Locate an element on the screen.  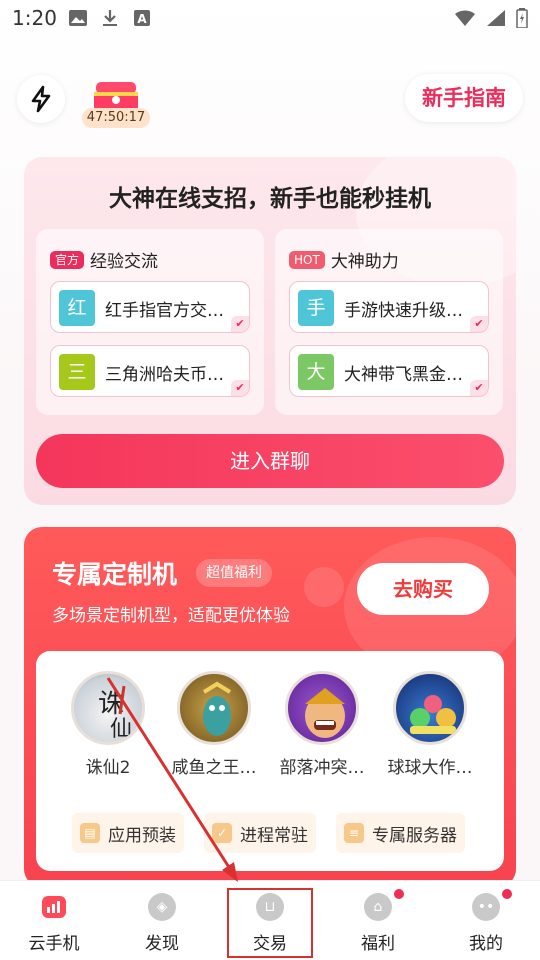
beginner-guide-button: 新手指南 is located at coordinates (464, 98).